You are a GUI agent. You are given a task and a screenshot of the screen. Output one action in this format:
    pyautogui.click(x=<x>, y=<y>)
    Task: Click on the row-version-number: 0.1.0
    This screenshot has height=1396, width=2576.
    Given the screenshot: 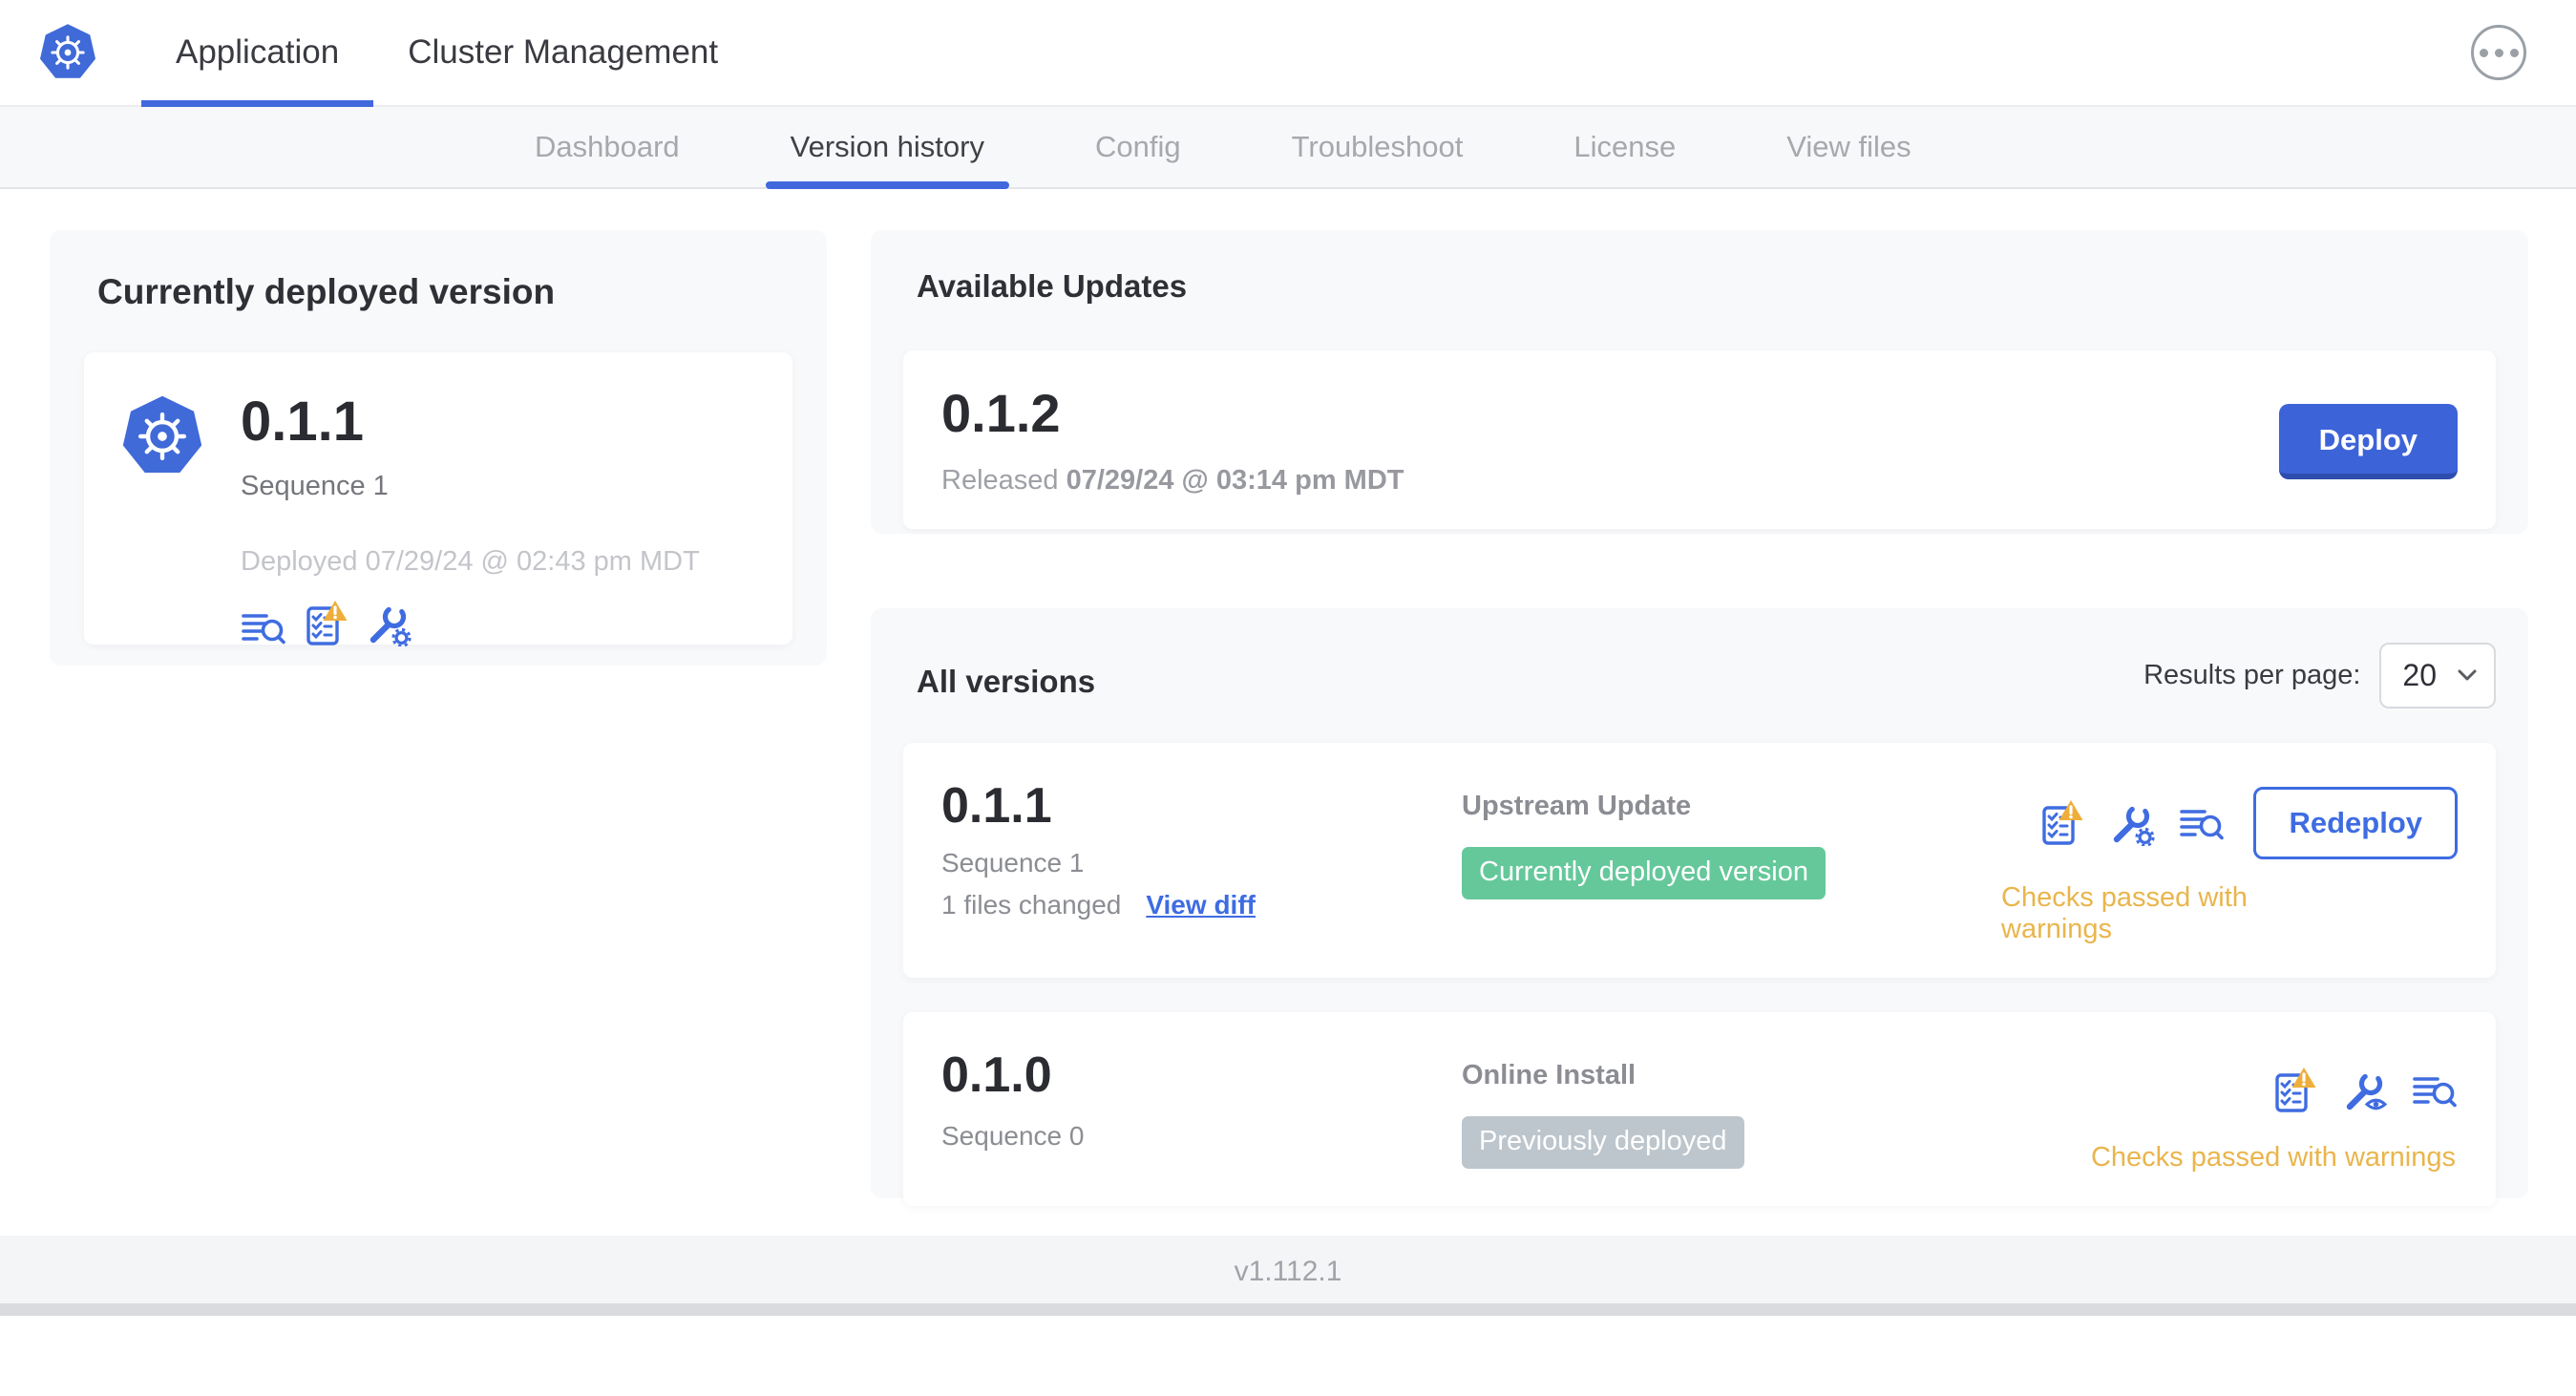 What is the action you would take?
    pyautogui.click(x=996, y=1075)
    